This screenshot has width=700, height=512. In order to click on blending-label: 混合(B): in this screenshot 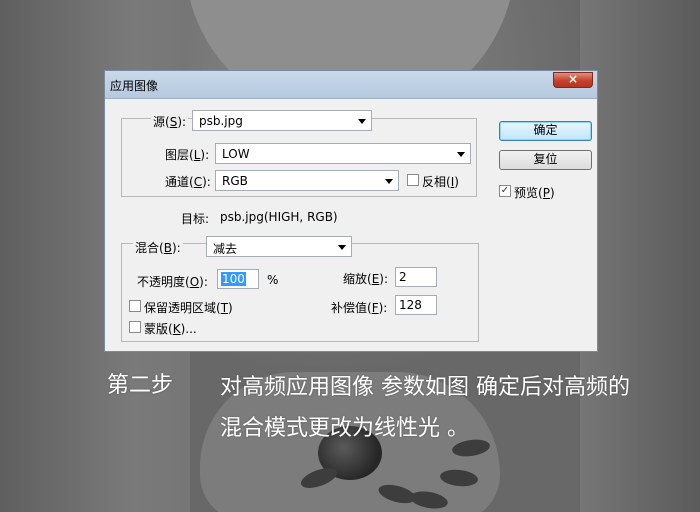, I will do `click(158, 247)`.